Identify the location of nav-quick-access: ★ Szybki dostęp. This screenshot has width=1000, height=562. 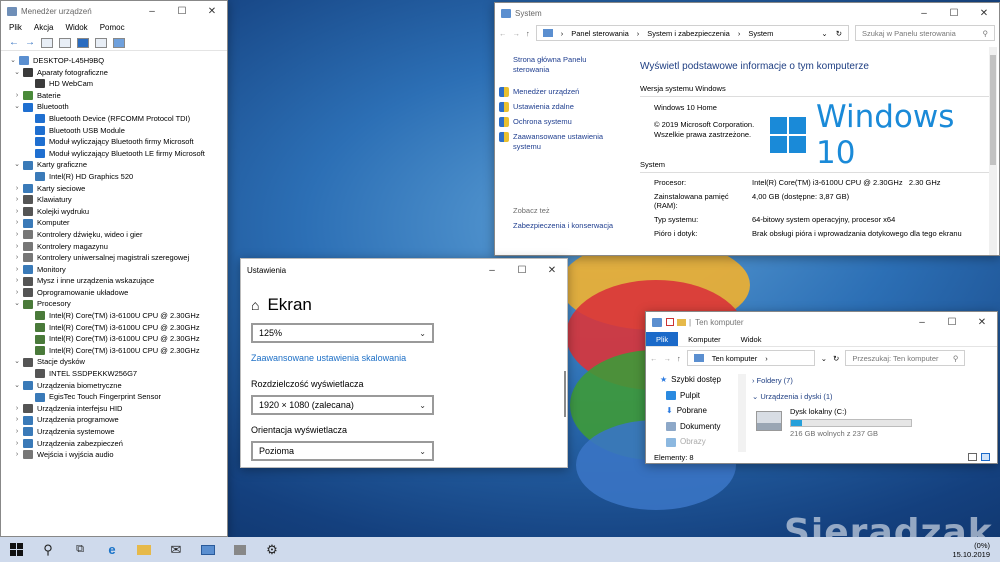
(694, 380).